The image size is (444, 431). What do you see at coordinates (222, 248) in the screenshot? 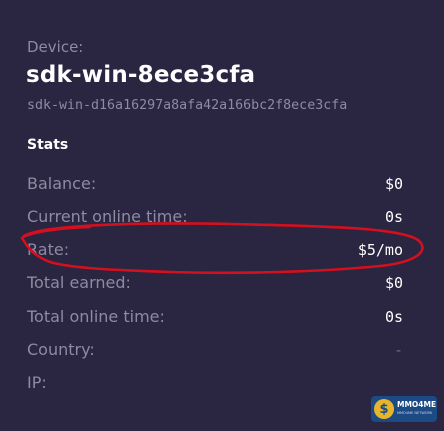
I see `red-annotation-loop` at bounding box center [222, 248].